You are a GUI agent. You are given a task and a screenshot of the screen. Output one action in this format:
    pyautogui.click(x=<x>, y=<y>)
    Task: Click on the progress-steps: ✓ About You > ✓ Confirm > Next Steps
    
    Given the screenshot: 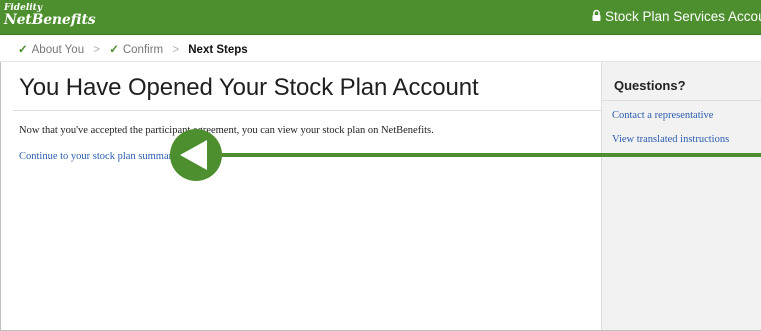 What is the action you would take?
    pyautogui.click(x=133, y=49)
    